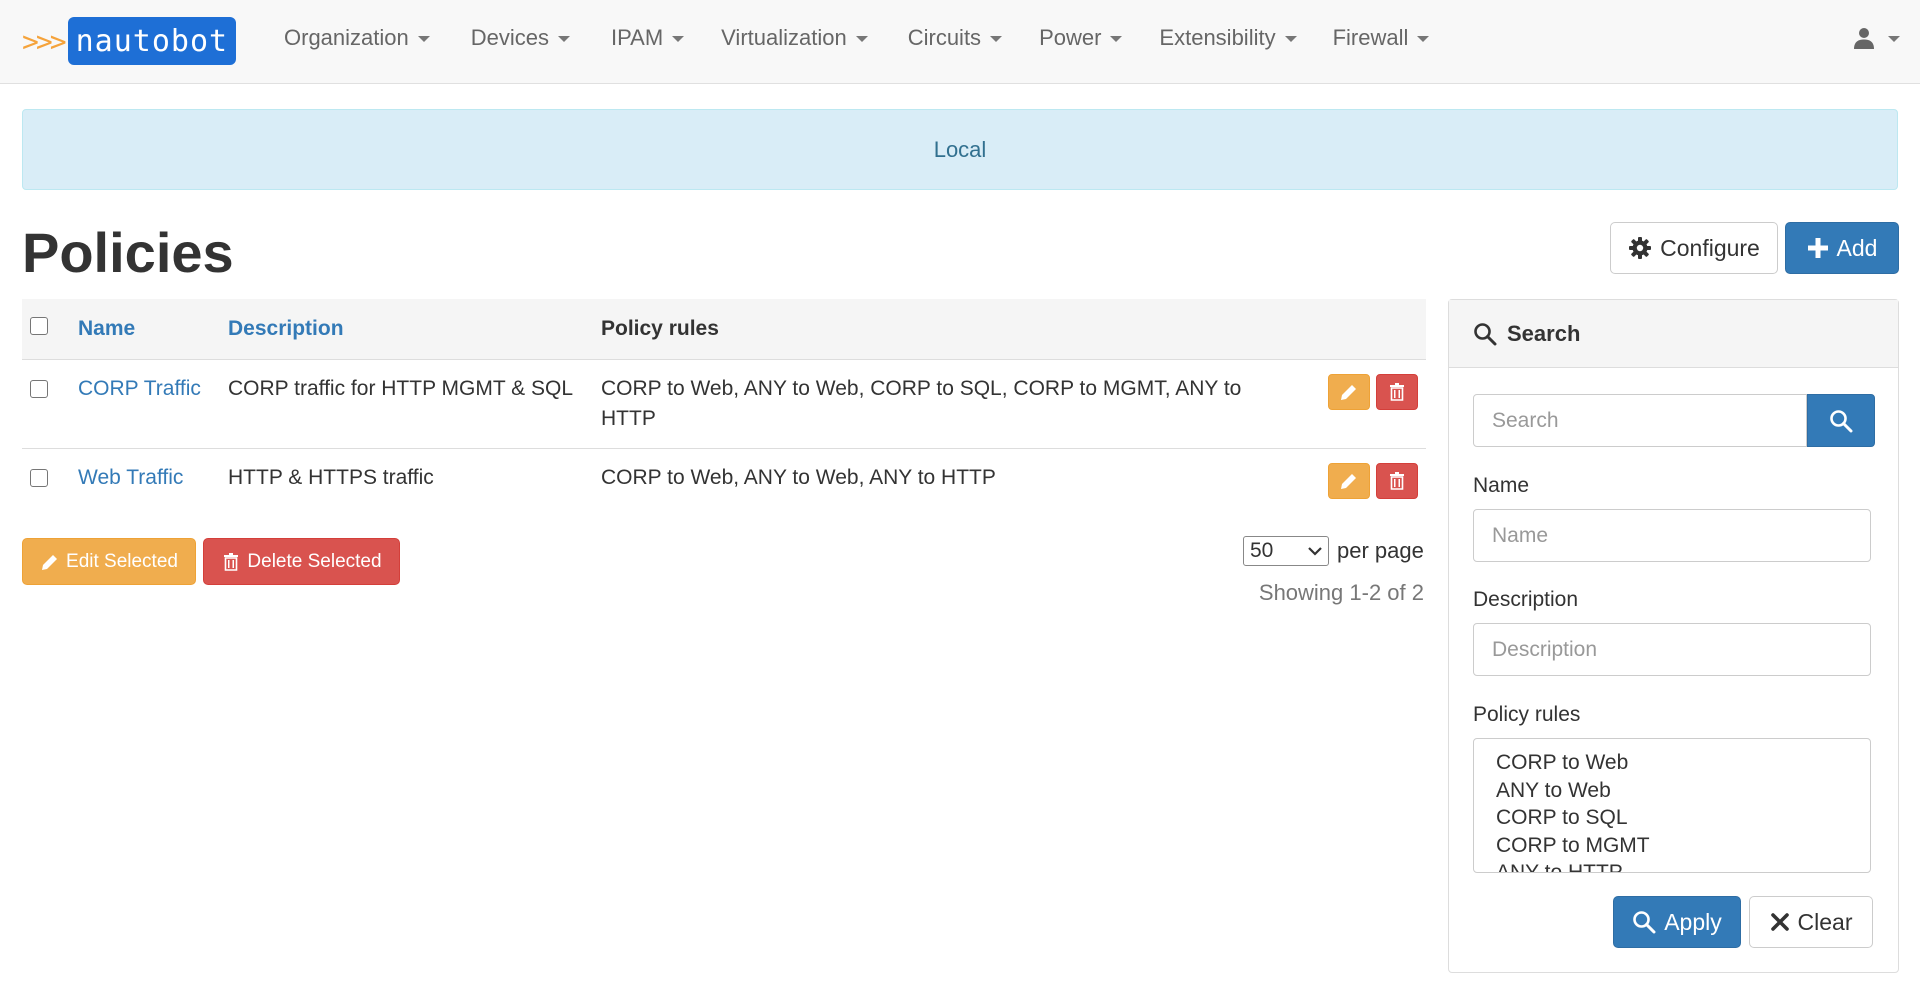 This screenshot has height=990, width=1920. Describe the element at coordinates (944, 37) in the screenshot. I see `nav-label: Circuits` at that location.